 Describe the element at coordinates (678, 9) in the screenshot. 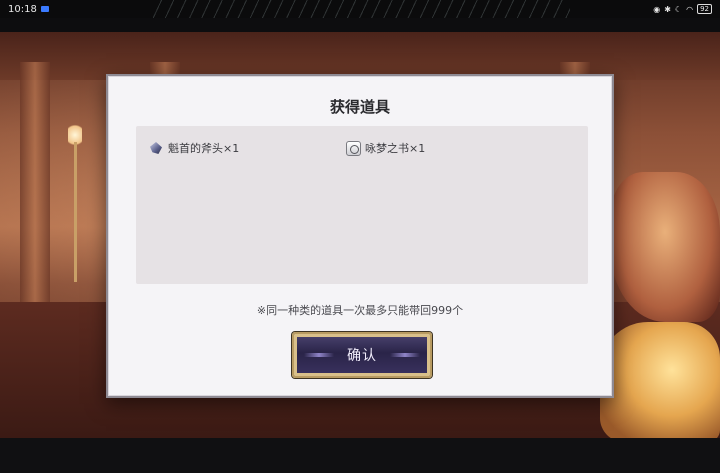

I see `moon-icon: ☾` at that location.